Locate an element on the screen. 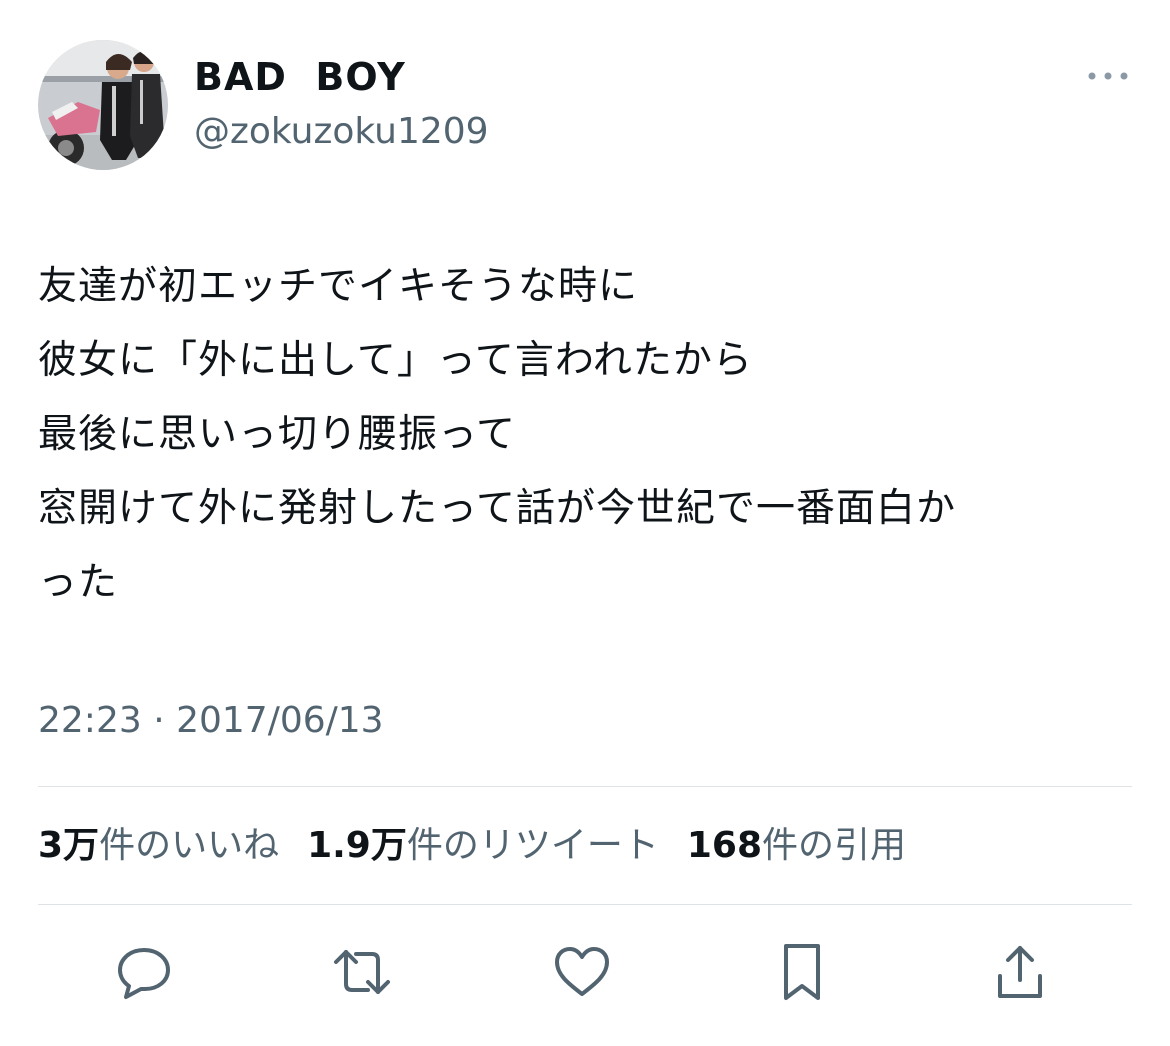  heart-icon is located at coordinates (582, 971).